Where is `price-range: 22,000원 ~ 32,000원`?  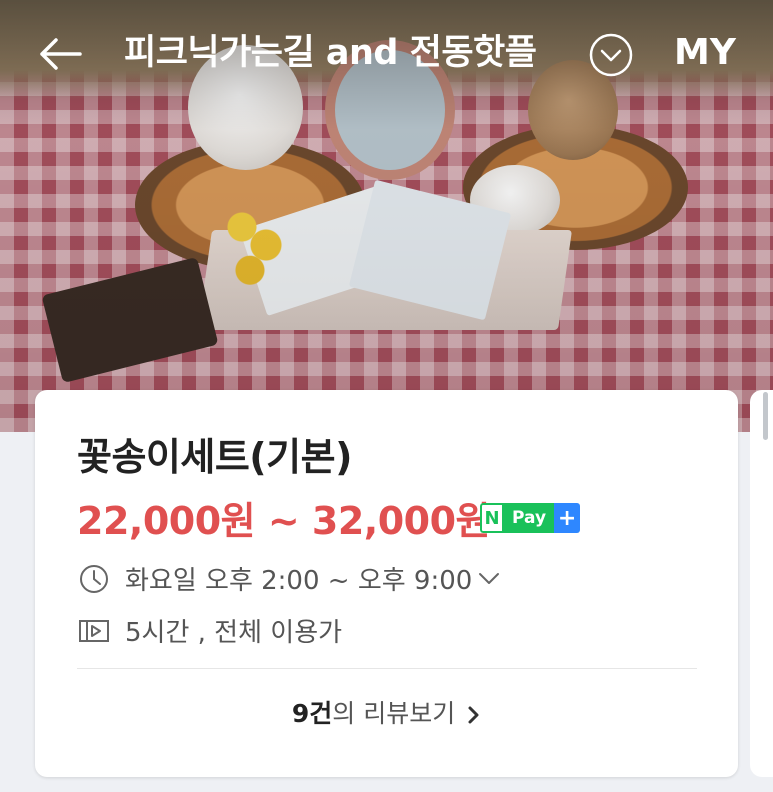
price-range: 22,000원 ~ 32,000원 is located at coordinates (284, 521).